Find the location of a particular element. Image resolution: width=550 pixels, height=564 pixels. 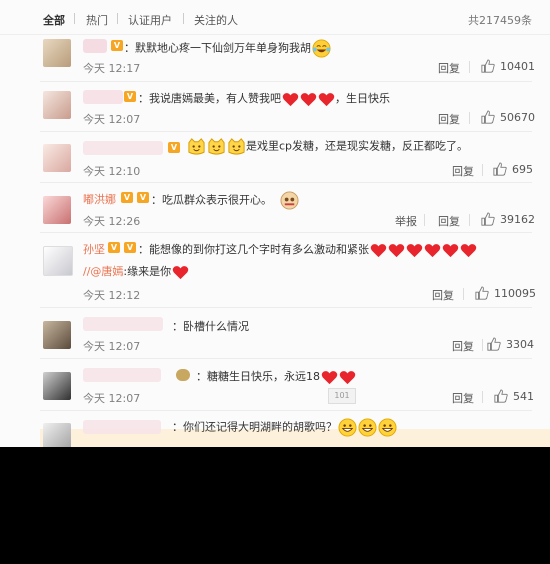

like-count: 3304 is located at coordinates (520, 344).